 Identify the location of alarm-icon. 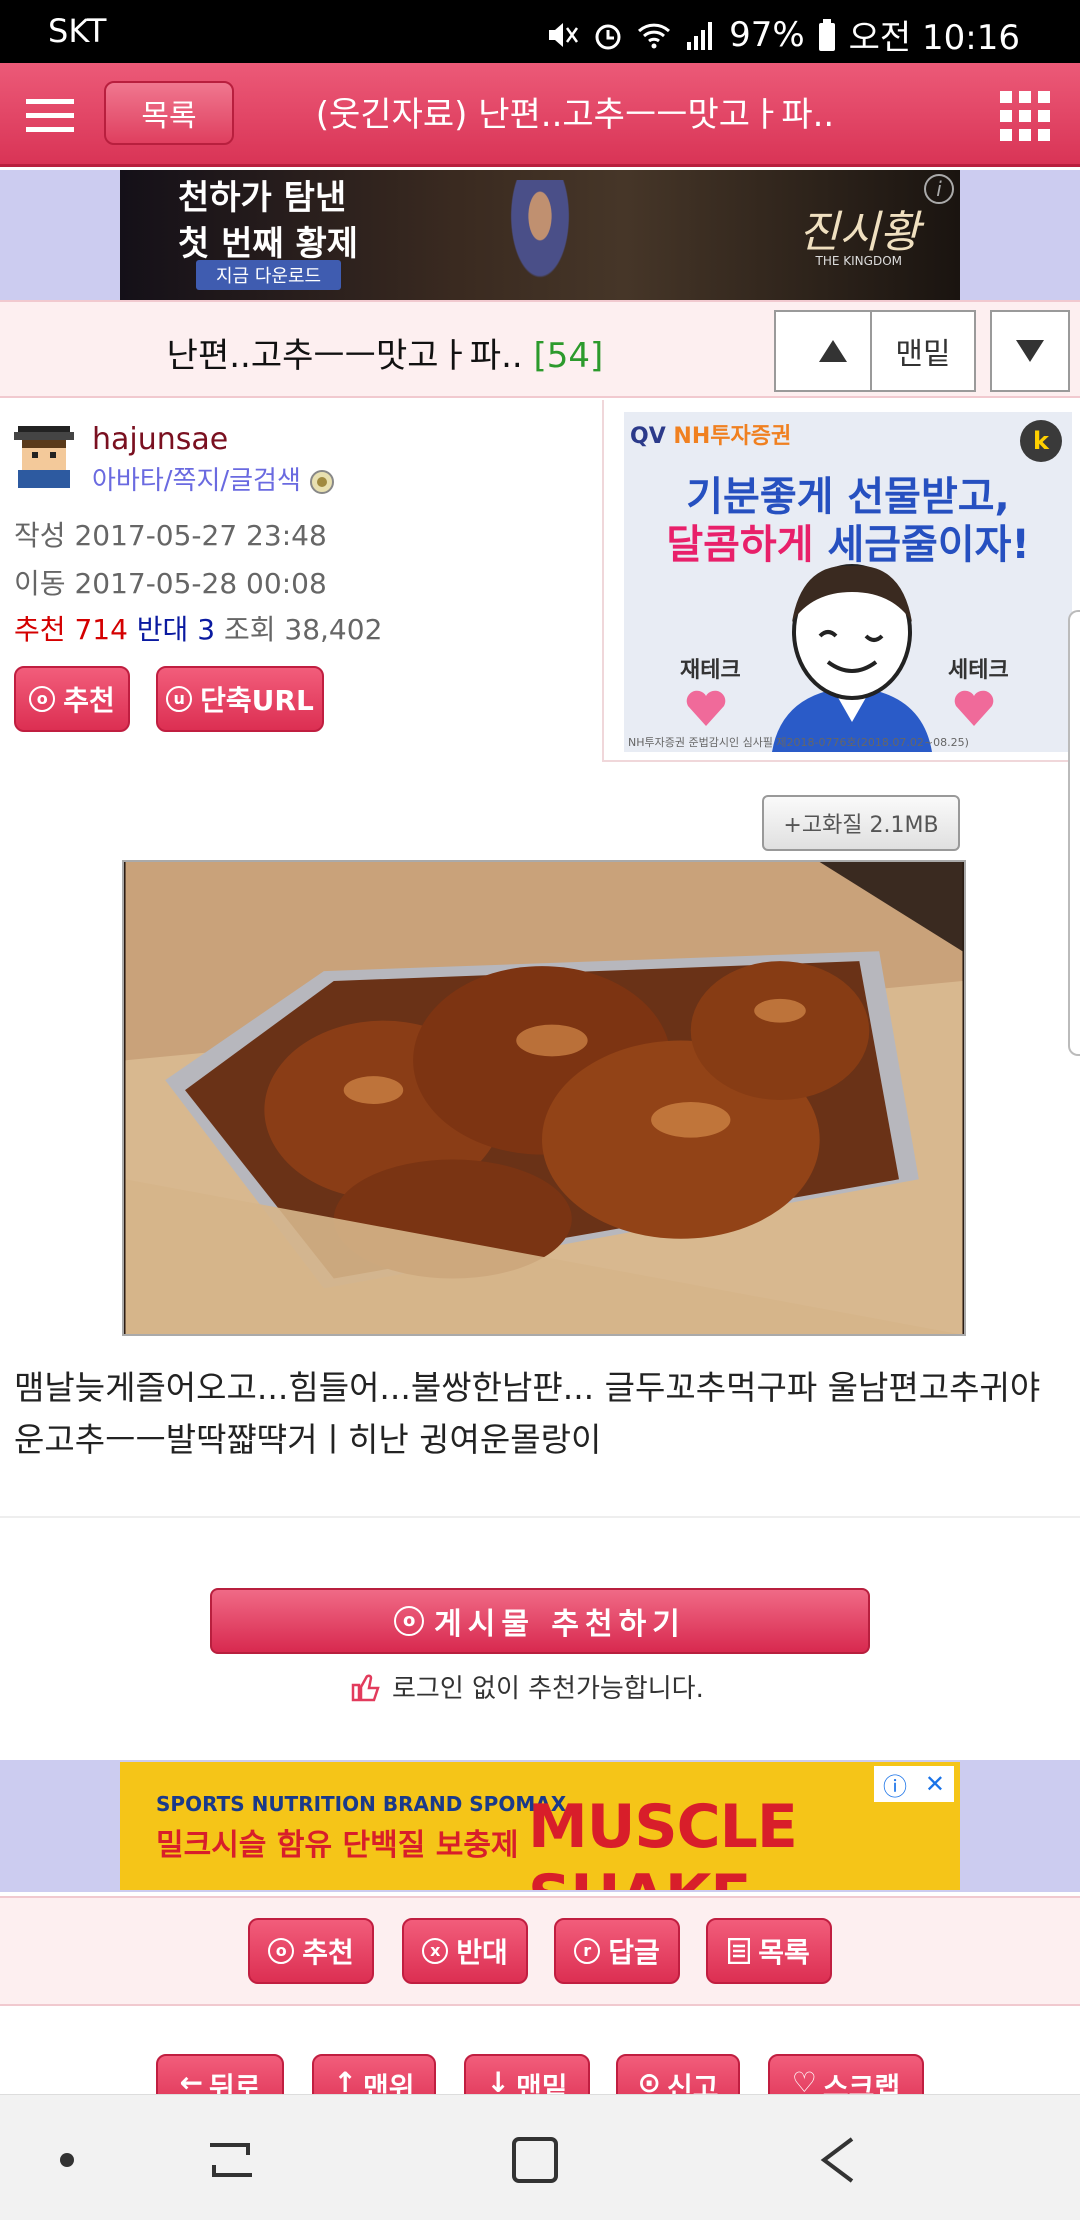
(608, 36).